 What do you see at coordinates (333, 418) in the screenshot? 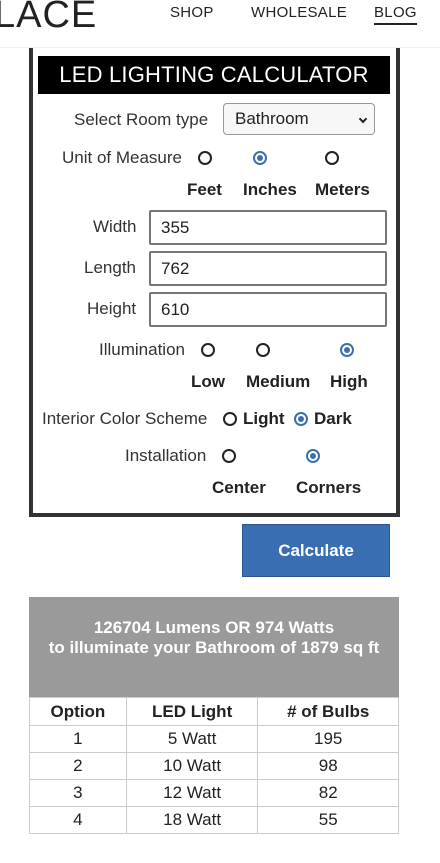
I see `color-dark-label: Dark` at bounding box center [333, 418].